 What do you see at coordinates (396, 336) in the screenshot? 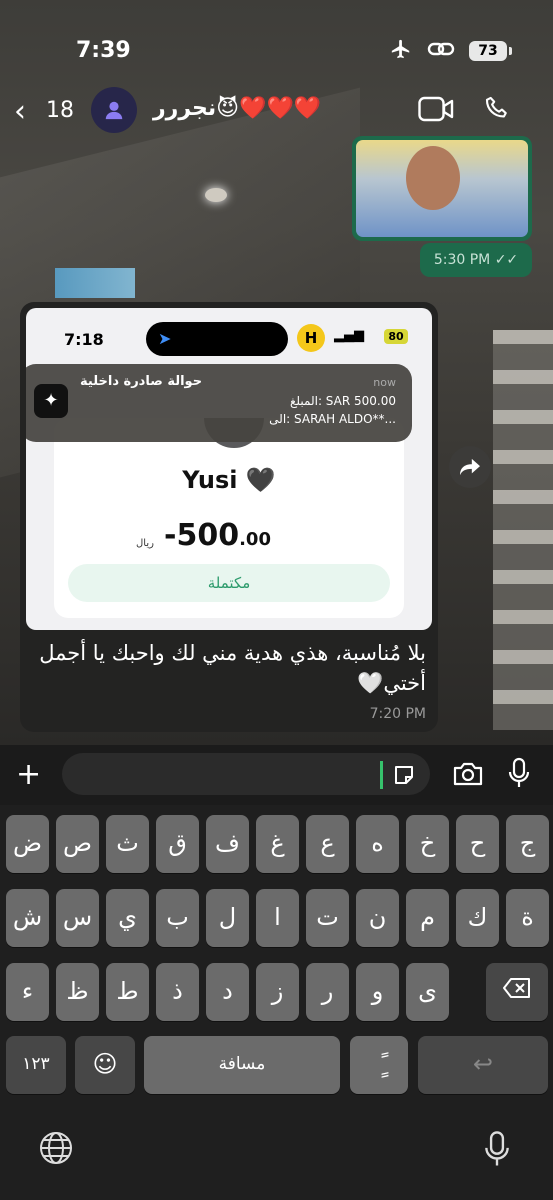
I see `screenshot-battery: 80` at bounding box center [396, 336].